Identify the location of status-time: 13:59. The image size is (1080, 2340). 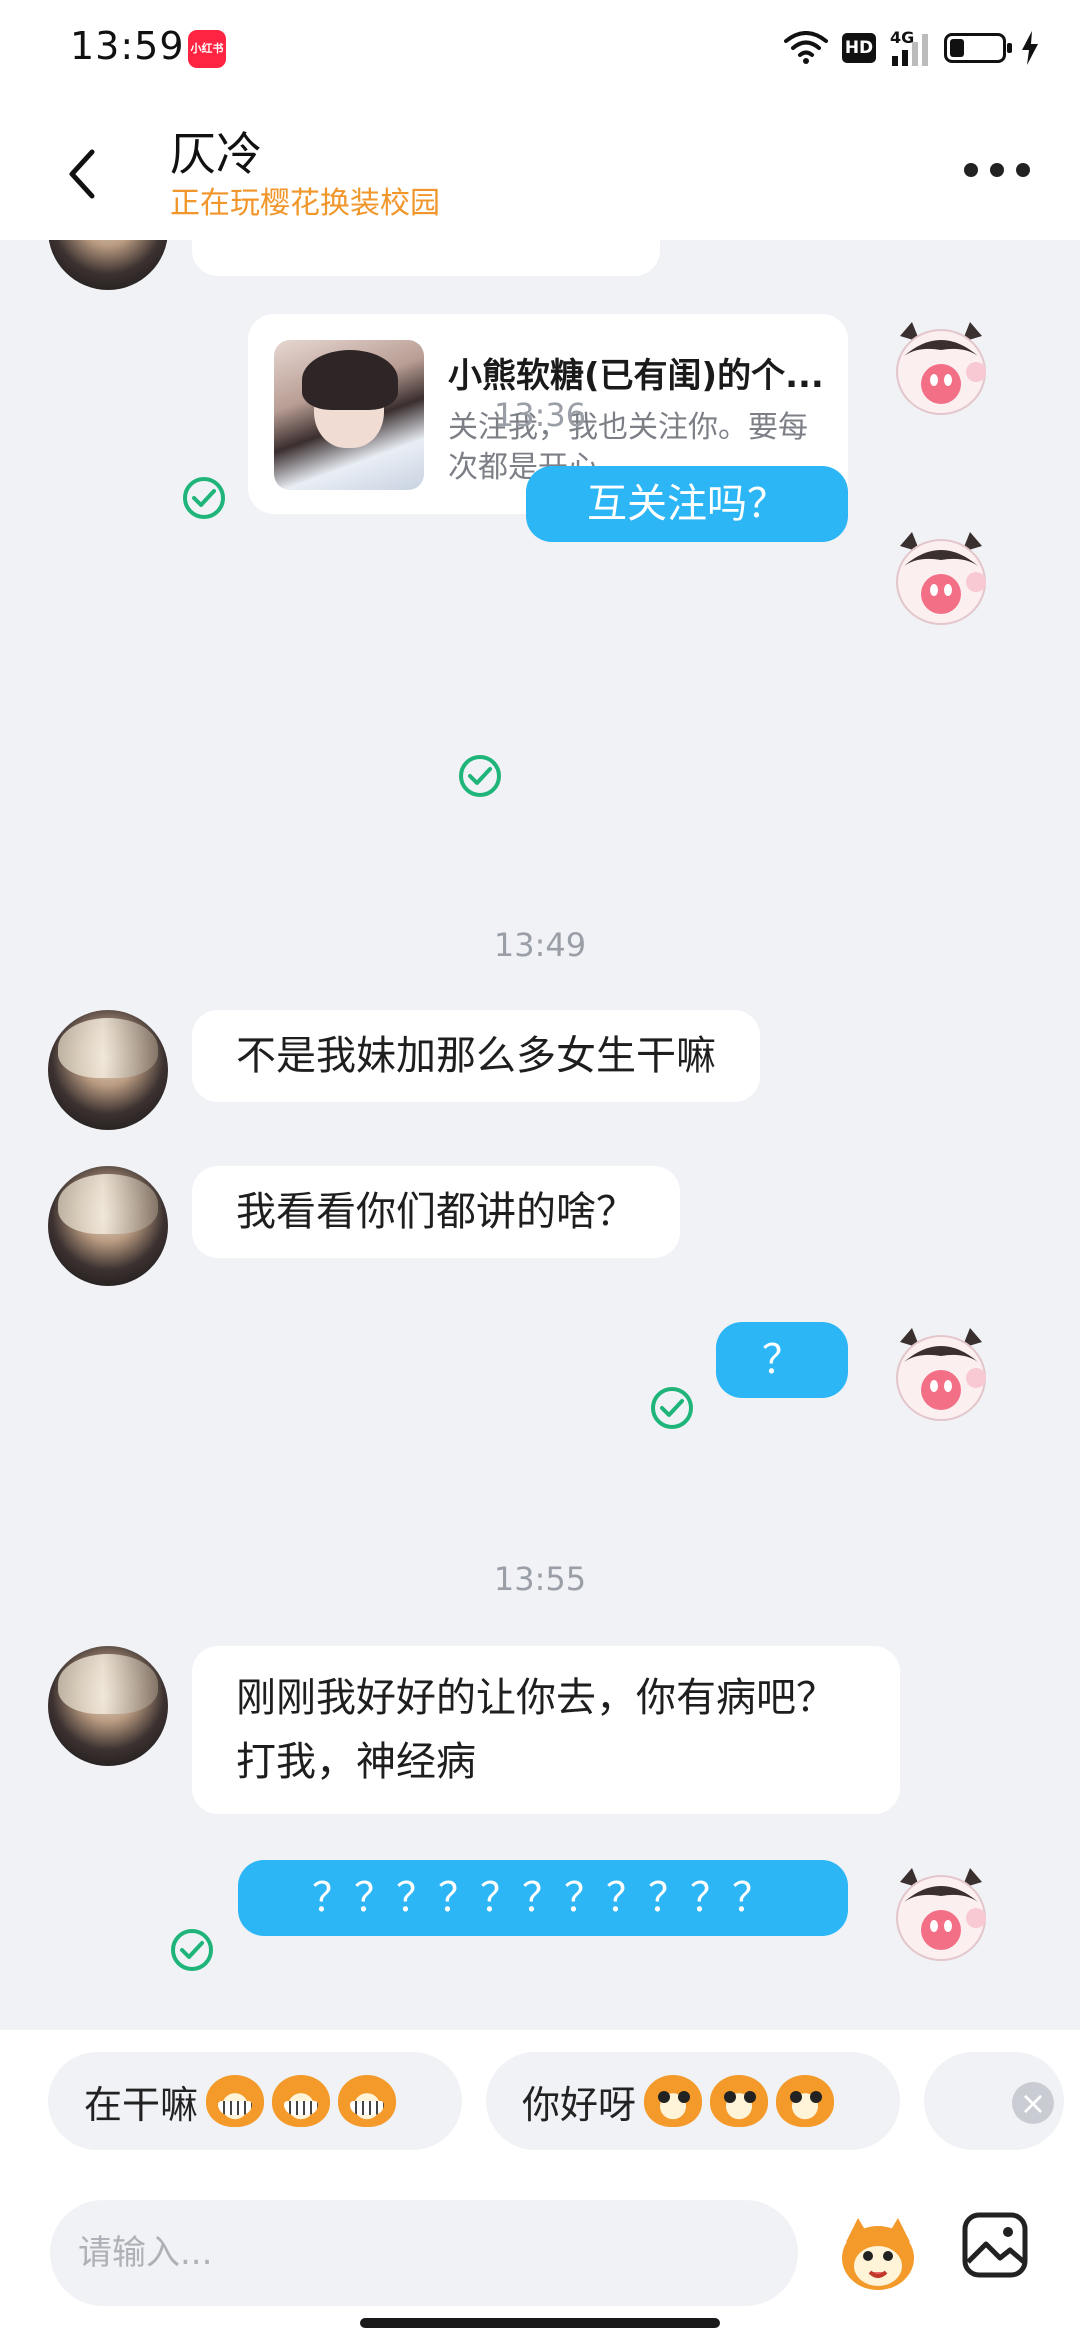
(127, 46).